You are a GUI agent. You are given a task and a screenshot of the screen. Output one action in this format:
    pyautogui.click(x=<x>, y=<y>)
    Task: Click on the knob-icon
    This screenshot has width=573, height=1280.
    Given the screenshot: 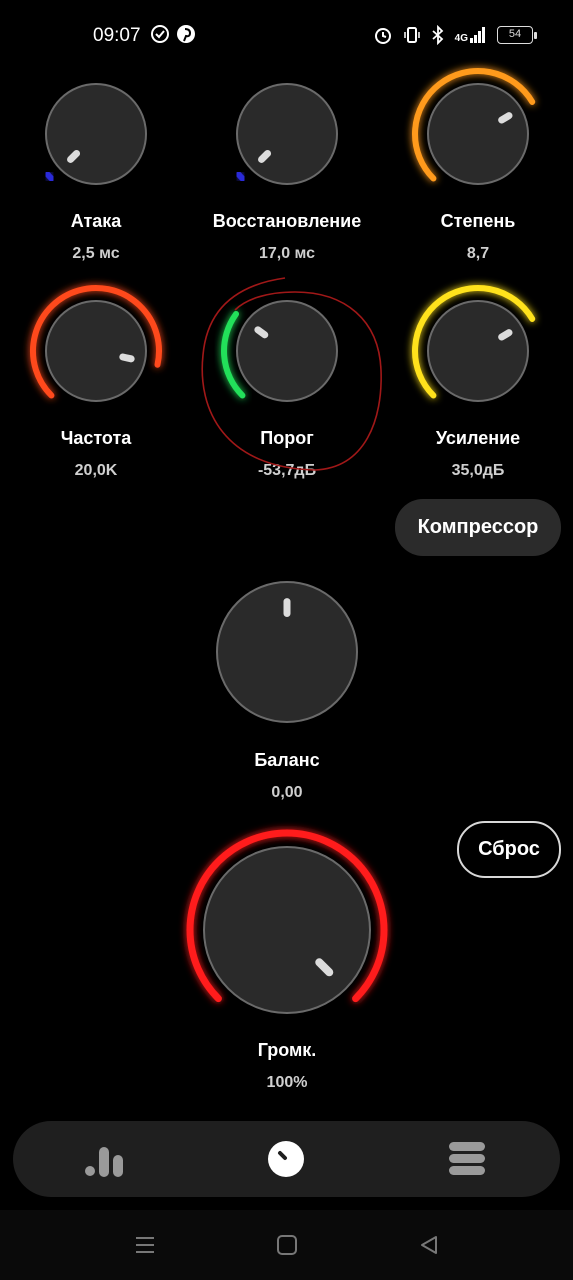 What is the action you would take?
    pyautogui.click(x=286, y=1159)
    